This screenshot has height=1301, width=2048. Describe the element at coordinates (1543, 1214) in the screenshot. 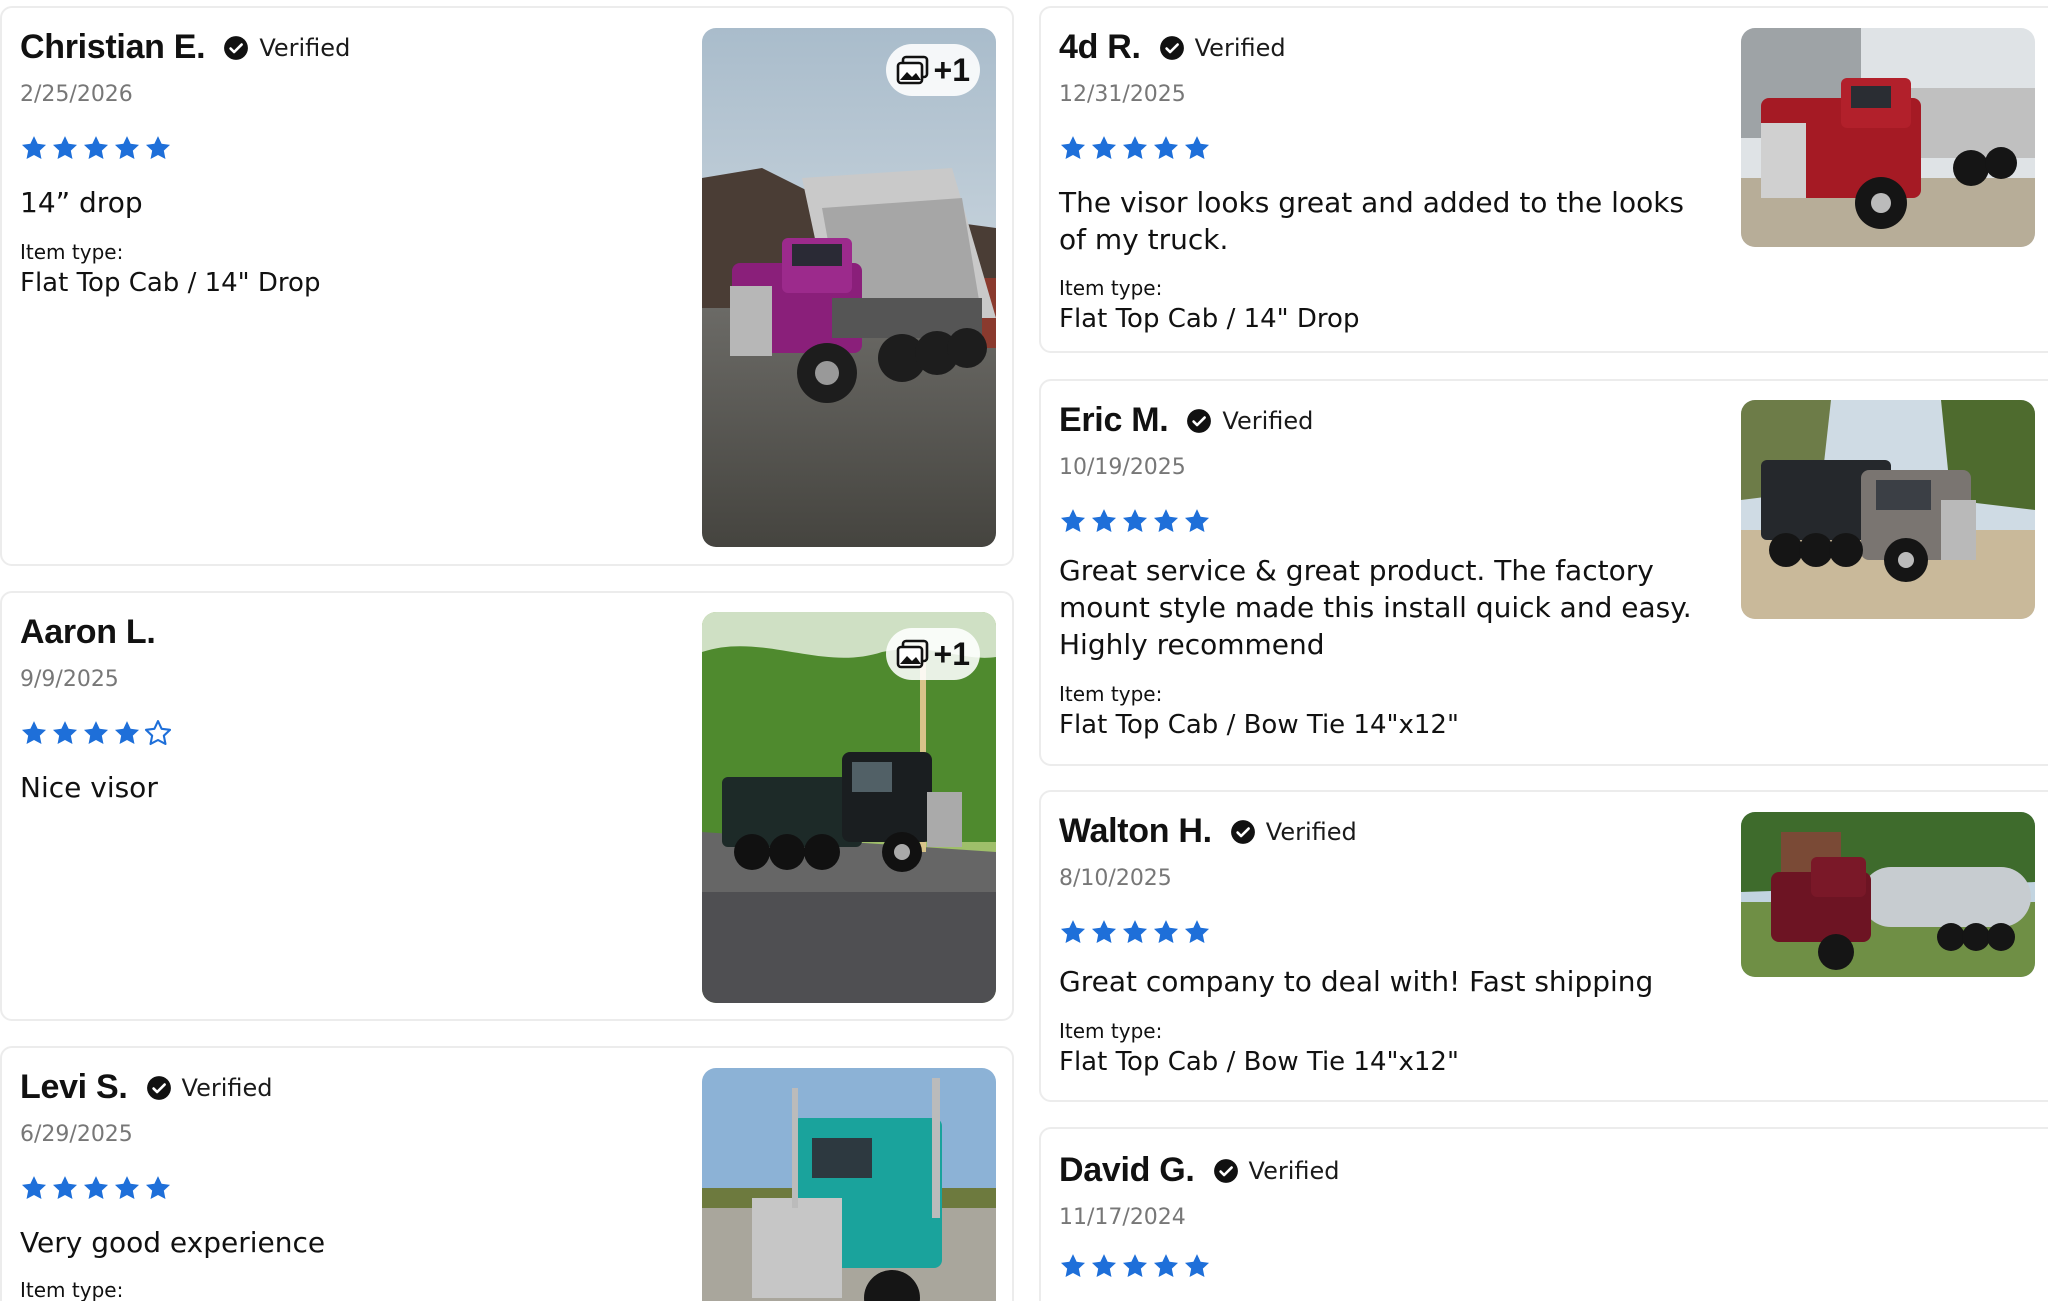

I see `review-card: David G. Verified 11/17/2024` at that location.